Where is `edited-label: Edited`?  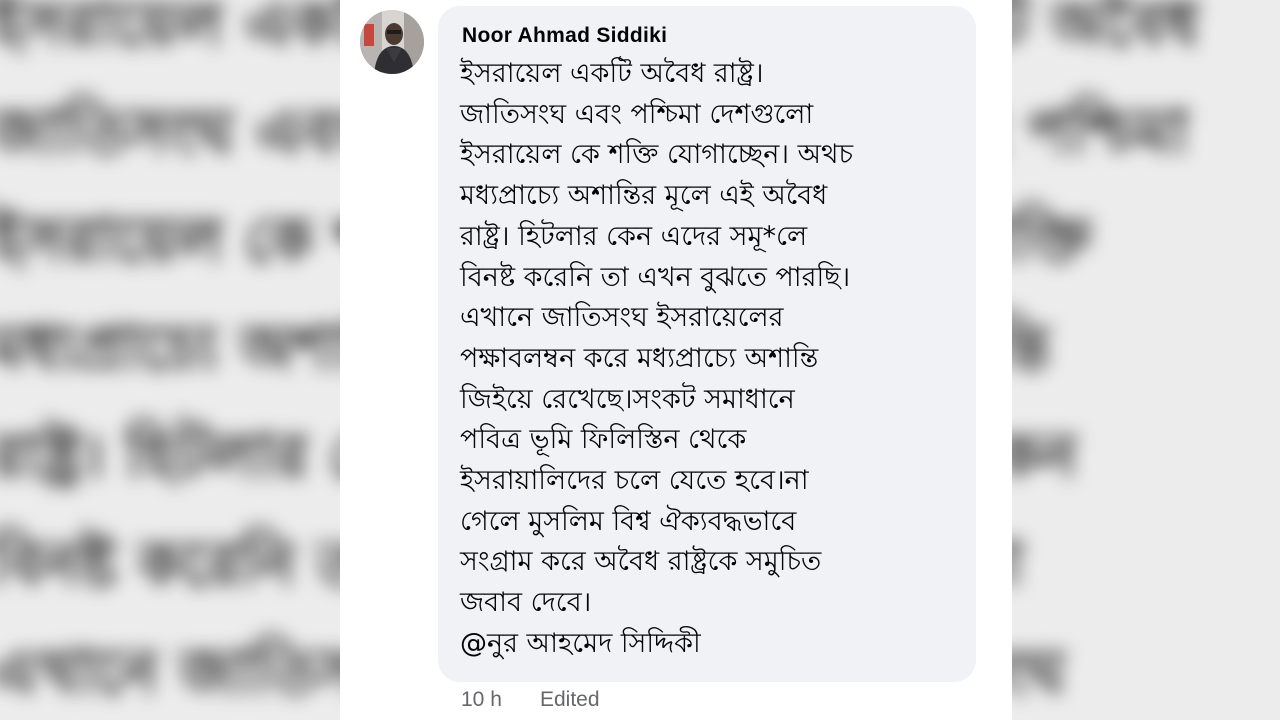
edited-label: Edited is located at coordinates (570, 700).